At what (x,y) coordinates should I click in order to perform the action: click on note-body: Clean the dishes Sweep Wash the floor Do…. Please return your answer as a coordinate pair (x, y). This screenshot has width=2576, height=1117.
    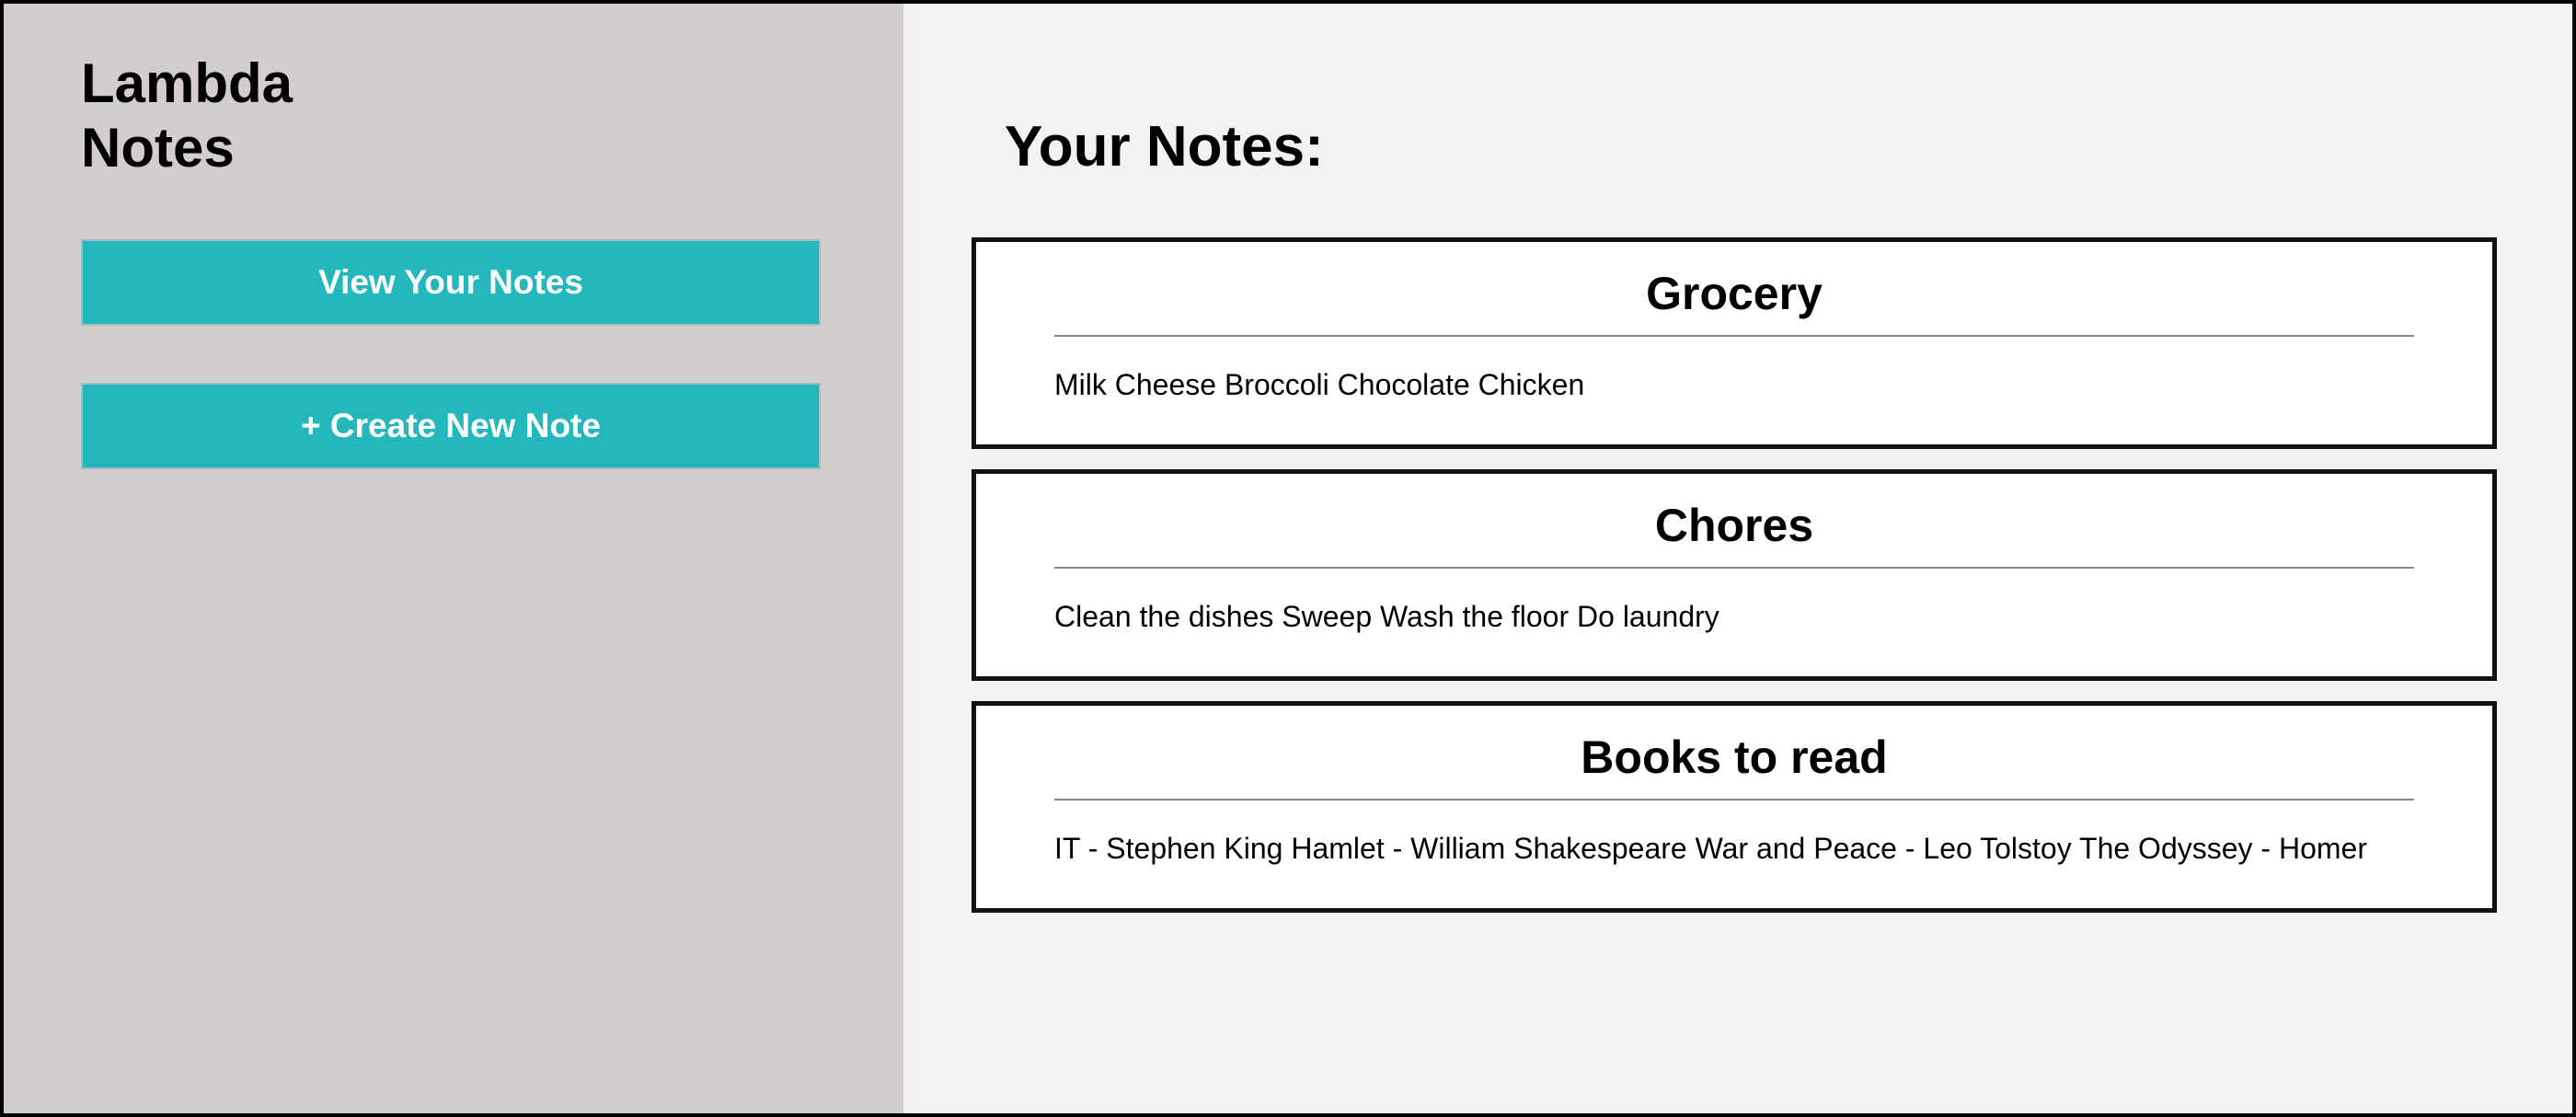
    Looking at the image, I should click on (1386, 616).